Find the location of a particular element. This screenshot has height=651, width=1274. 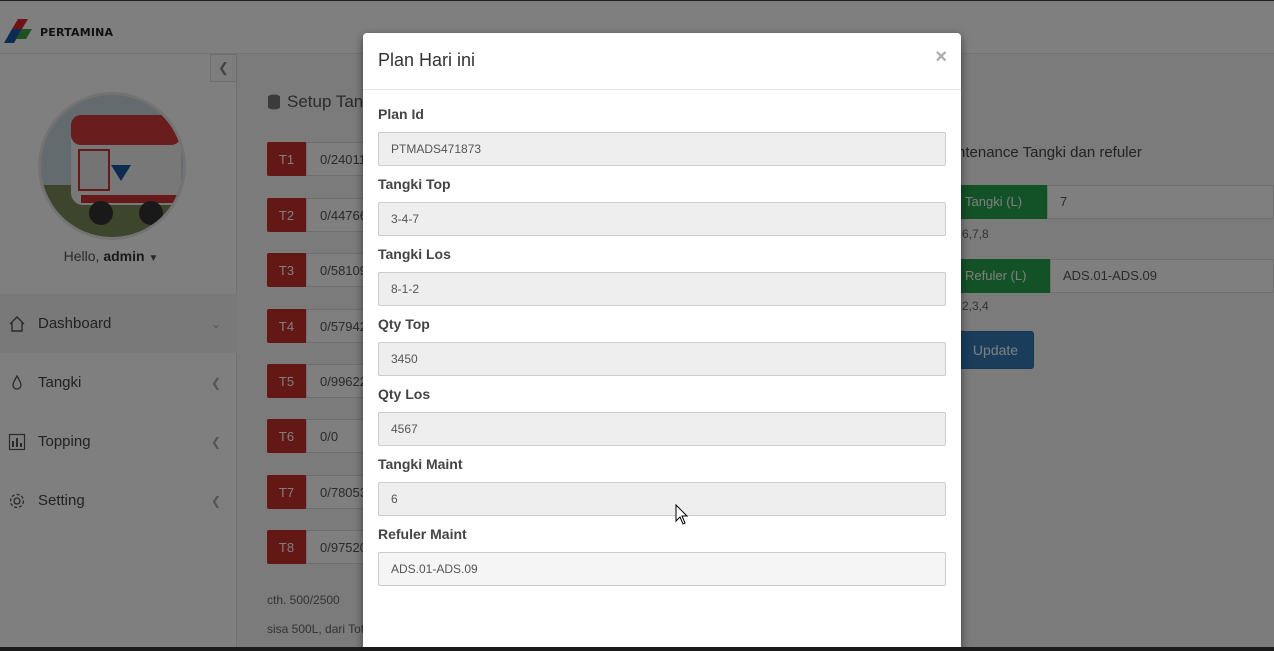

qty-los-label: Qty Los is located at coordinates (404, 394).